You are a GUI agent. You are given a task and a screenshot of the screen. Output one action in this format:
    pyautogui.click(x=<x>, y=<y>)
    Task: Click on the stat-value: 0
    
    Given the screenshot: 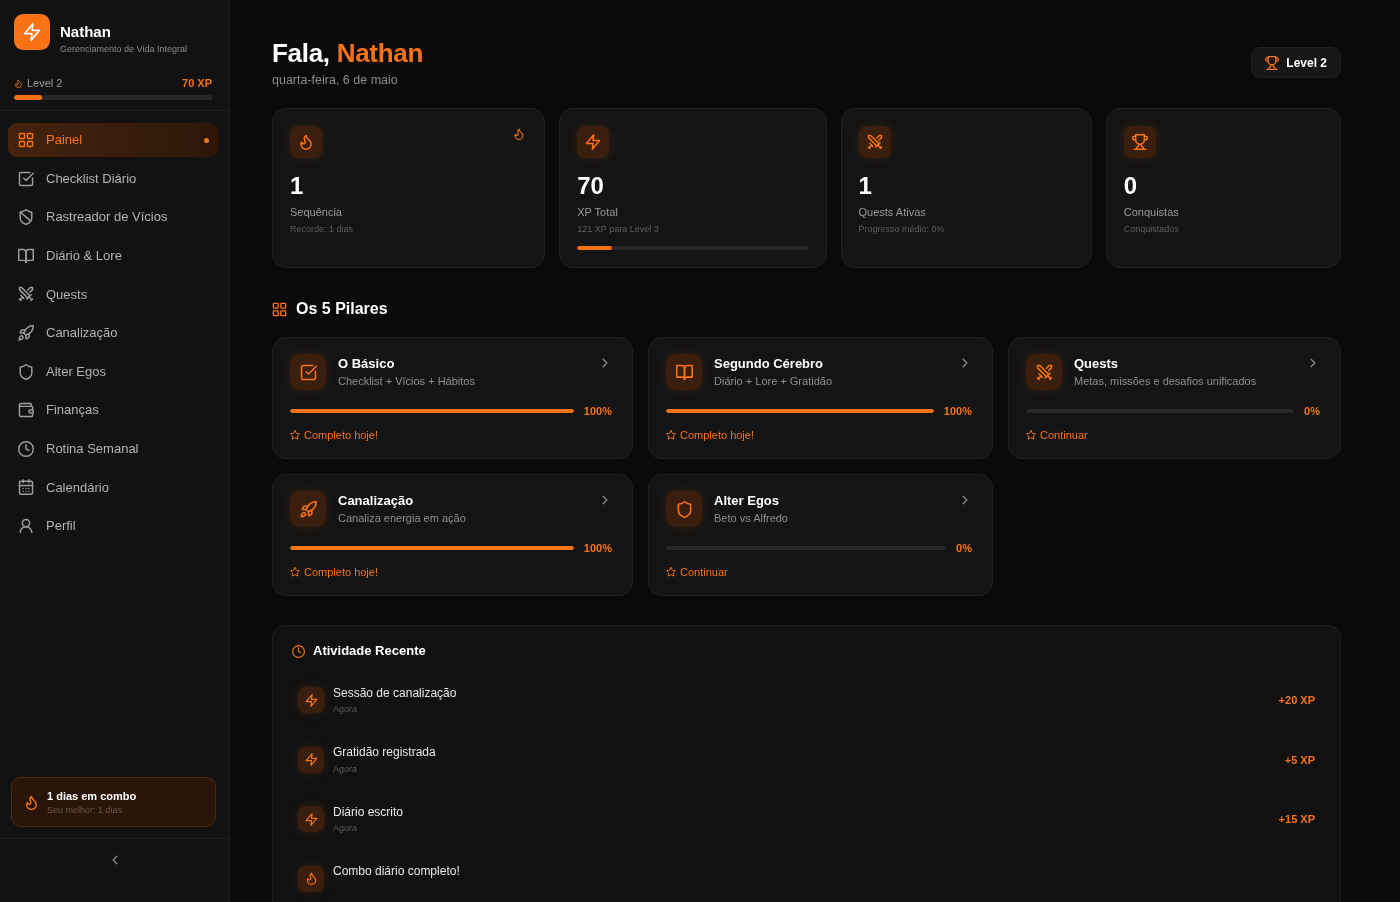 What is the action you would take?
    pyautogui.click(x=1131, y=186)
    